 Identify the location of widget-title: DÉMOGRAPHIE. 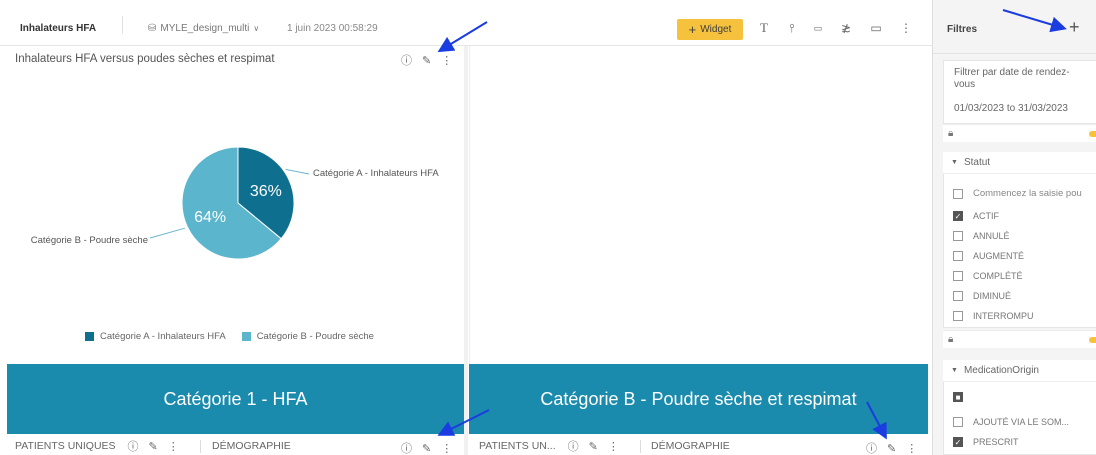
(690, 446).